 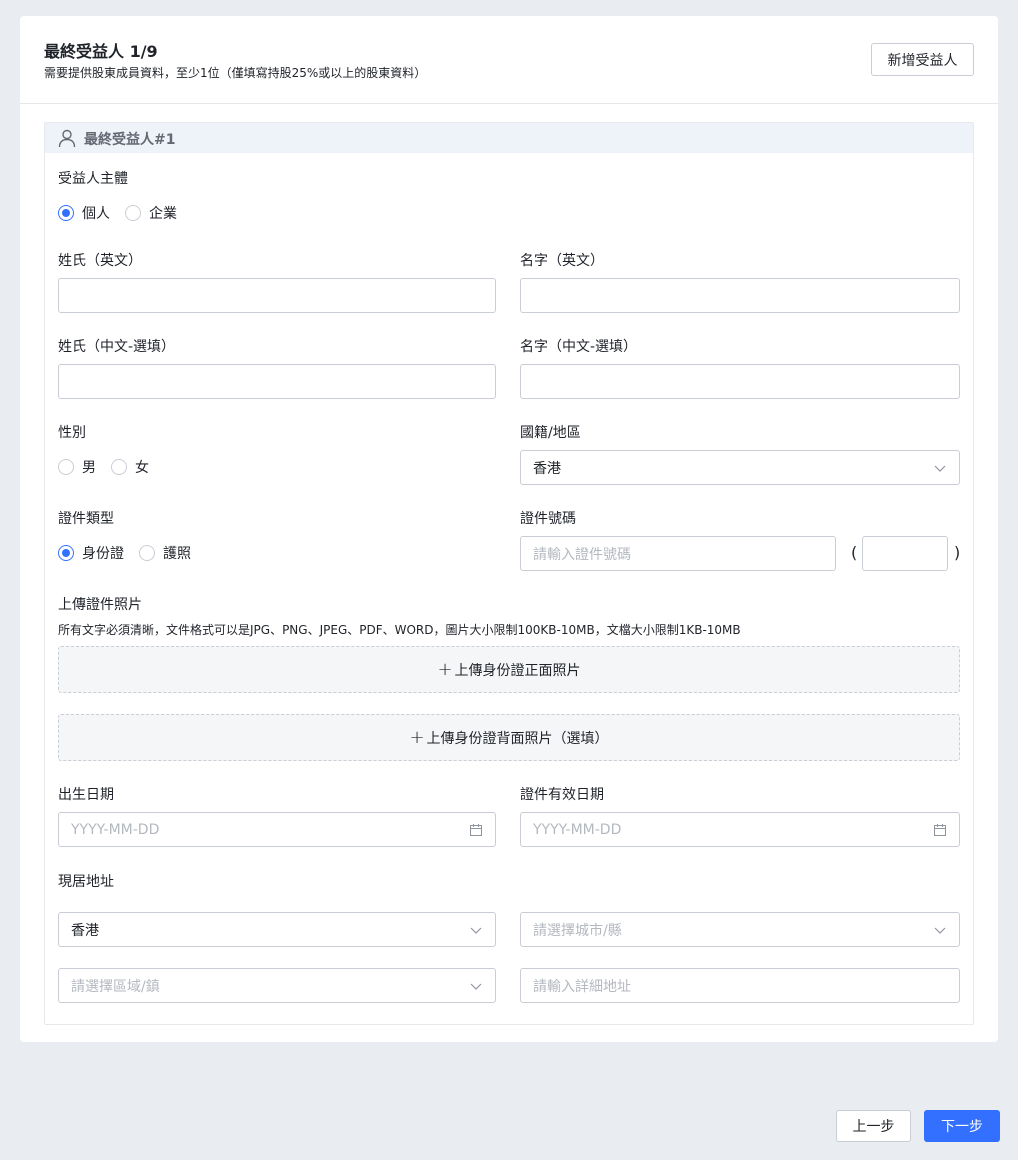 What do you see at coordinates (235, 73) in the screenshot?
I see `page-subtitle: 需要提供股東成員資料，至少1位（僅填寫持股25%或以上的股東資料）` at bounding box center [235, 73].